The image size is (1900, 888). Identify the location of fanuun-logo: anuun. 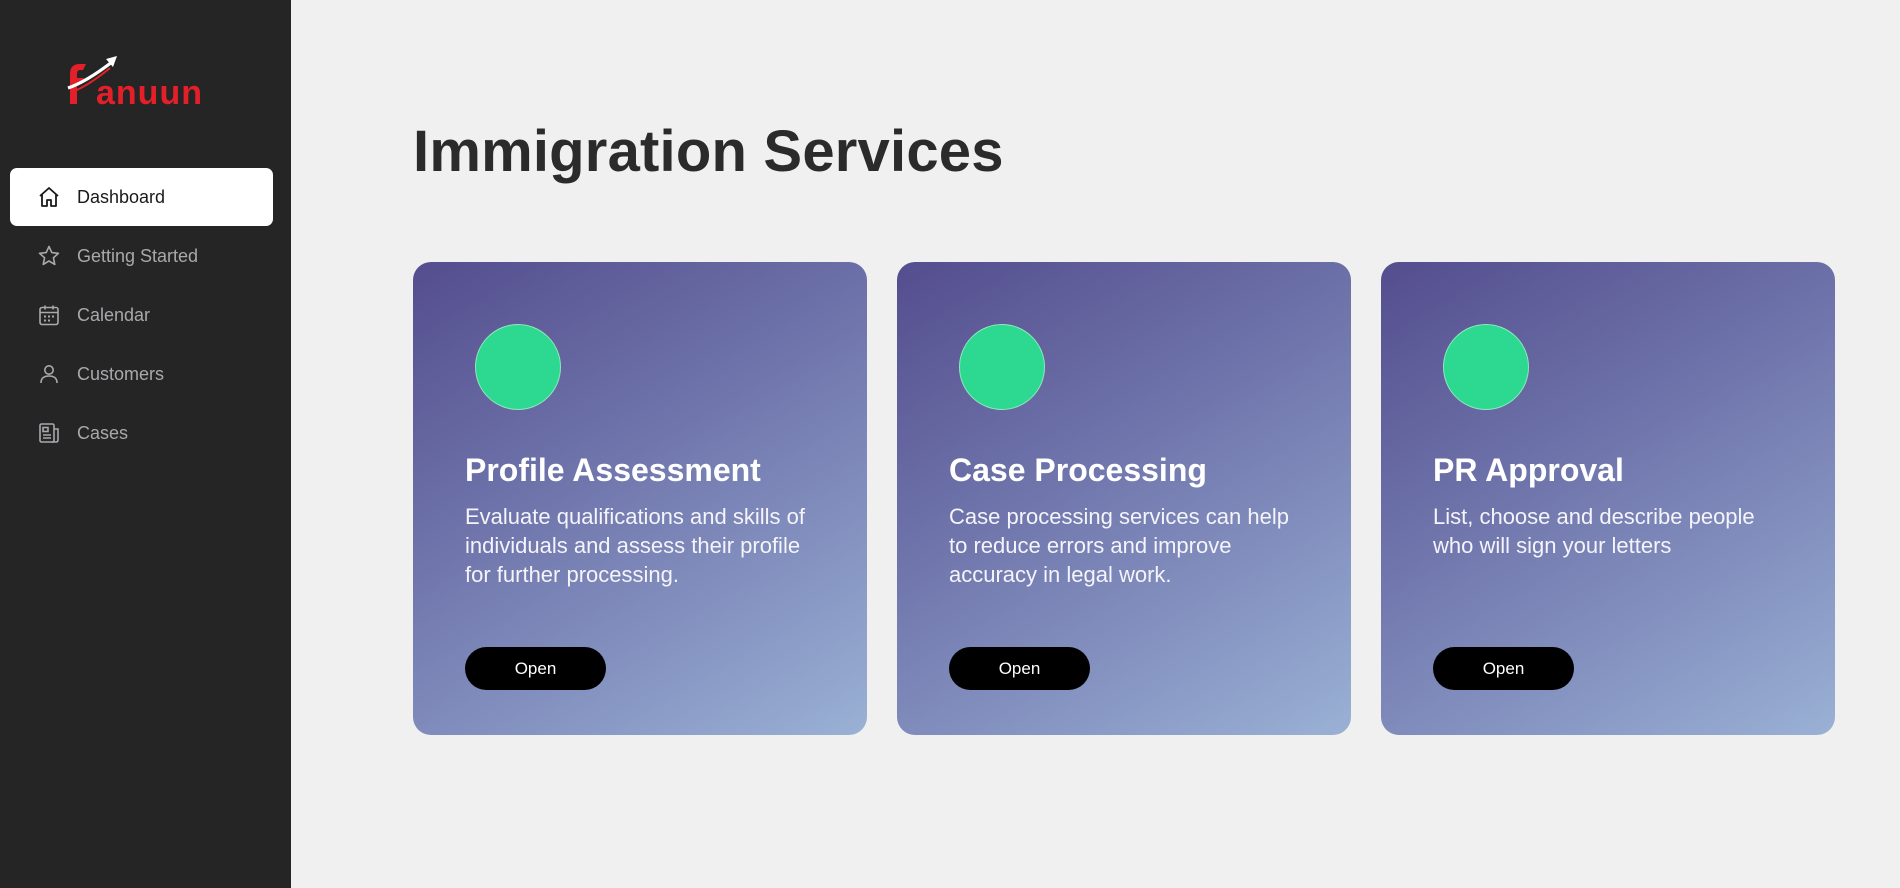
(141, 82).